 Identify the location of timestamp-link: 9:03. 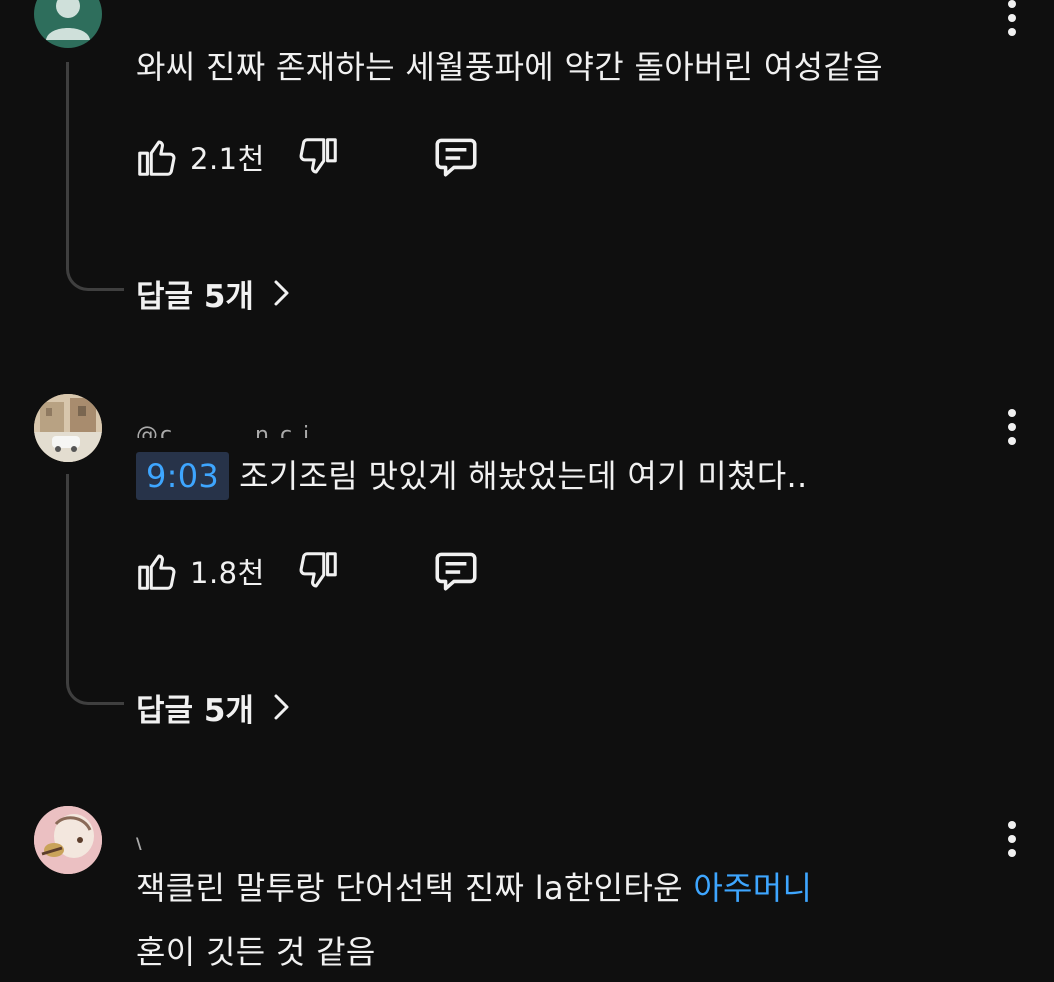
(183, 476).